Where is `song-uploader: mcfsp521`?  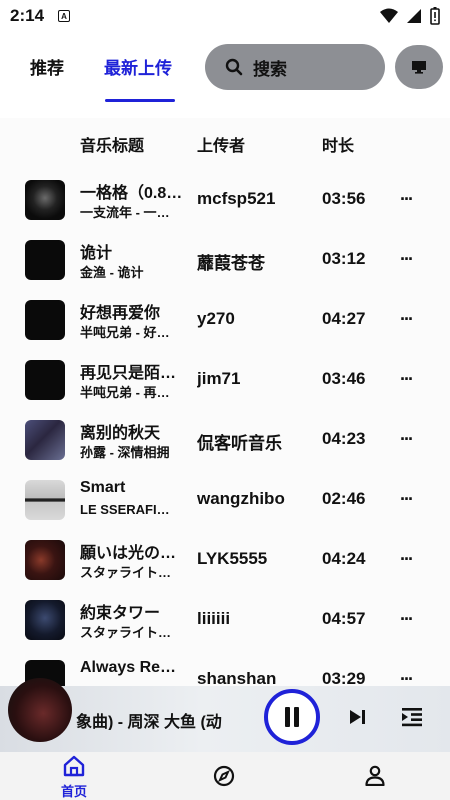 song-uploader: mcfsp521 is located at coordinates (236, 198).